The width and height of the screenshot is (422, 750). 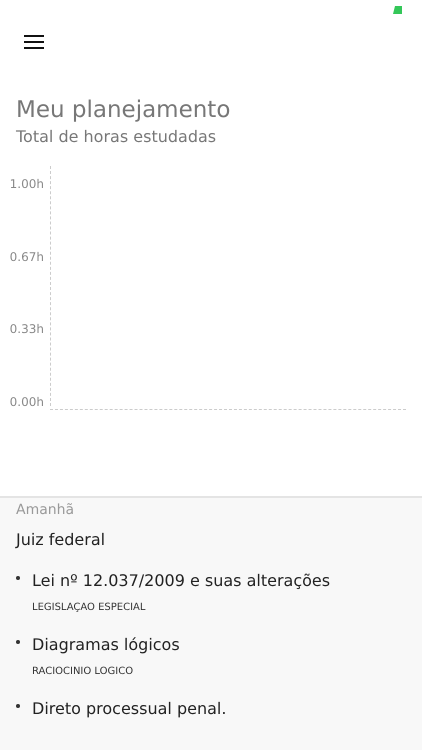 What do you see at coordinates (129, 708) in the screenshot?
I see `topic-title: Direto processual penal.` at bounding box center [129, 708].